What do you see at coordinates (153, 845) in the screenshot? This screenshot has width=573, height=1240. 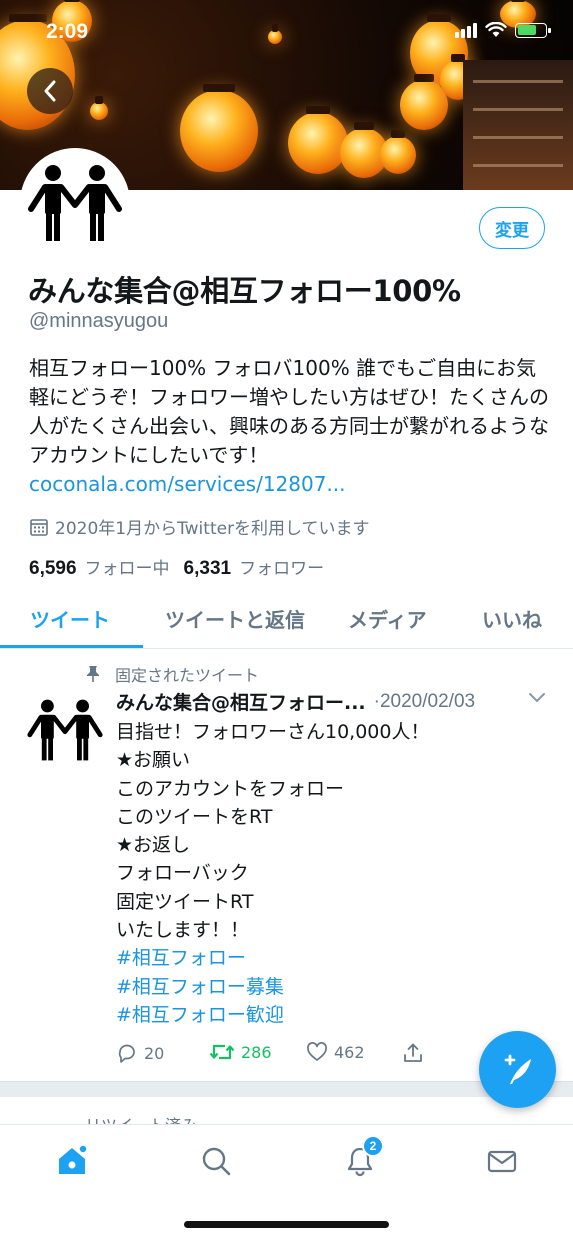 I see `tweet-line: ★お返し` at bounding box center [153, 845].